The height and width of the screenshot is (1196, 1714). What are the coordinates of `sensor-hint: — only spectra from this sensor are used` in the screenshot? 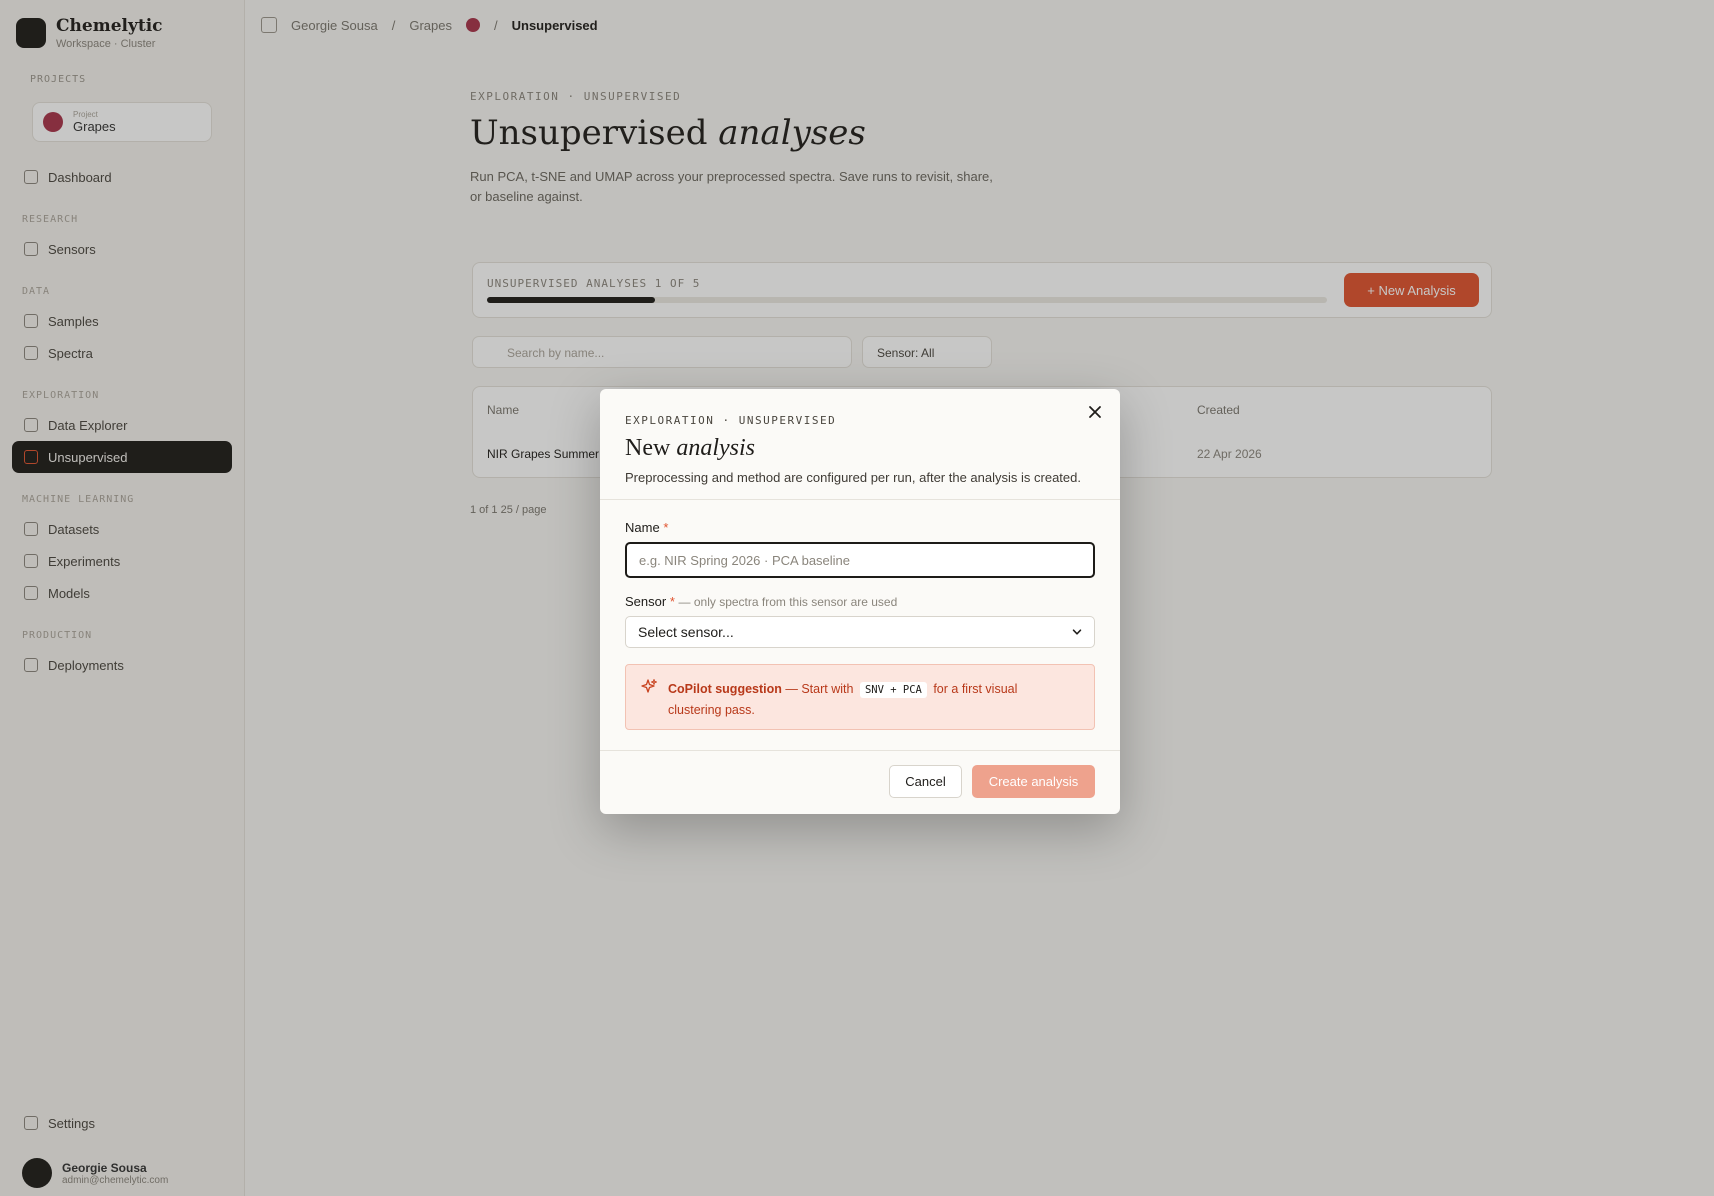 It's located at (788, 602).